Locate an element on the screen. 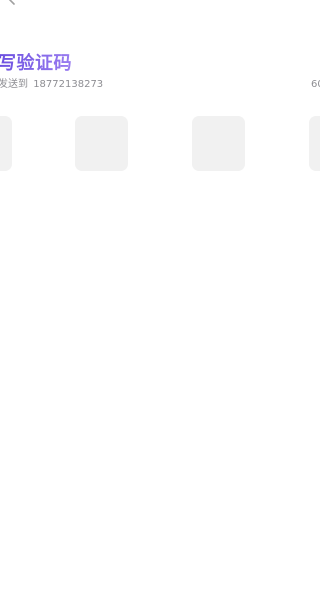  sent-to-label: 发送到 is located at coordinates (14, 84).